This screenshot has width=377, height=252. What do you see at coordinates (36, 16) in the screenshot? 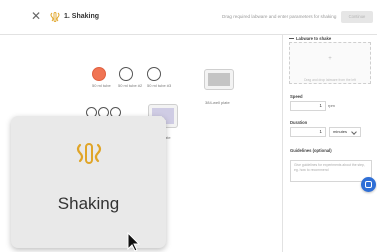
I see `close-icon: ✕` at bounding box center [36, 16].